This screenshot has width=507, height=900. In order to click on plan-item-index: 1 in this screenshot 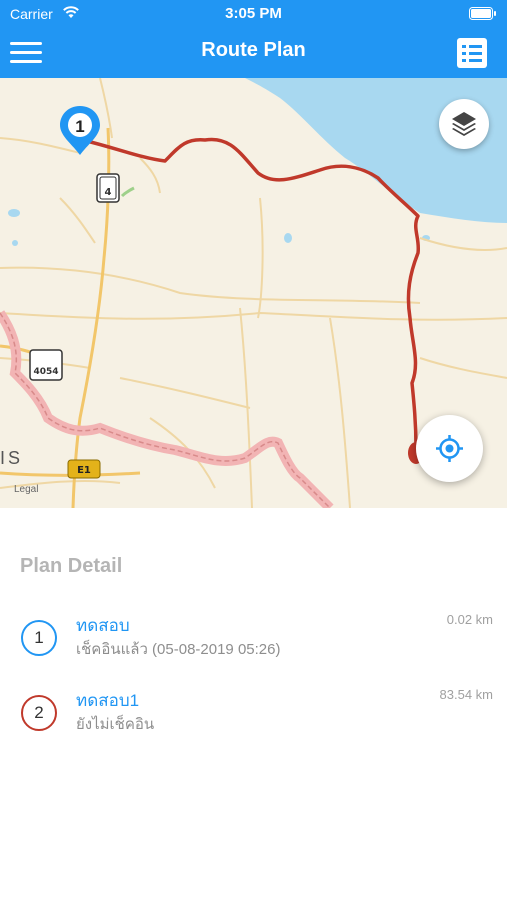, I will do `click(39, 637)`.